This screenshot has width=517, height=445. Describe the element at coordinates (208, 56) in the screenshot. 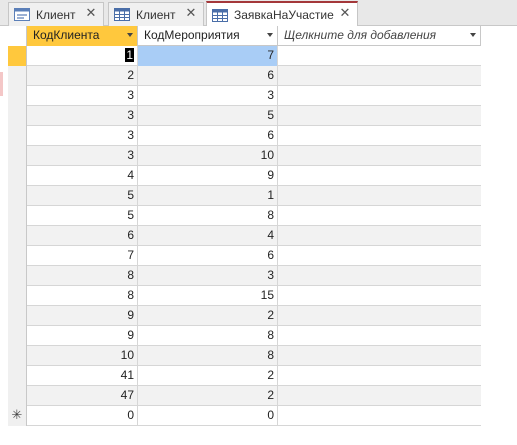

I see `cell-kodmeropriyatiya: 7` at that location.